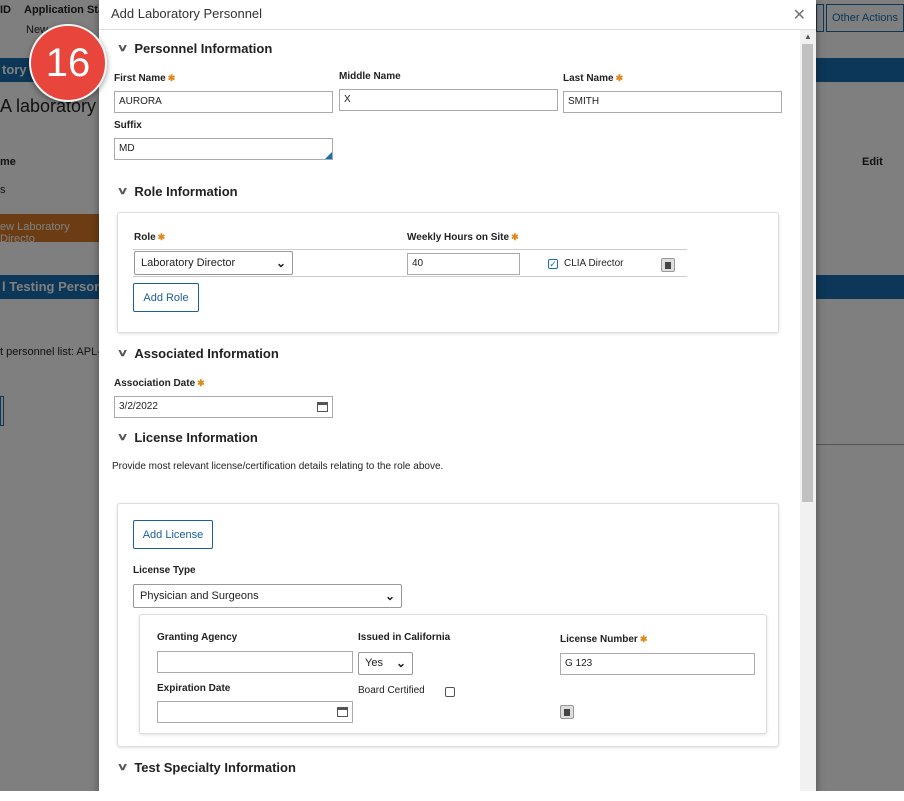 This screenshot has width=904, height=801. Describe the element at coordinates (450, 692) in the screenshot. I see `board-certified-checkbox` at that location.